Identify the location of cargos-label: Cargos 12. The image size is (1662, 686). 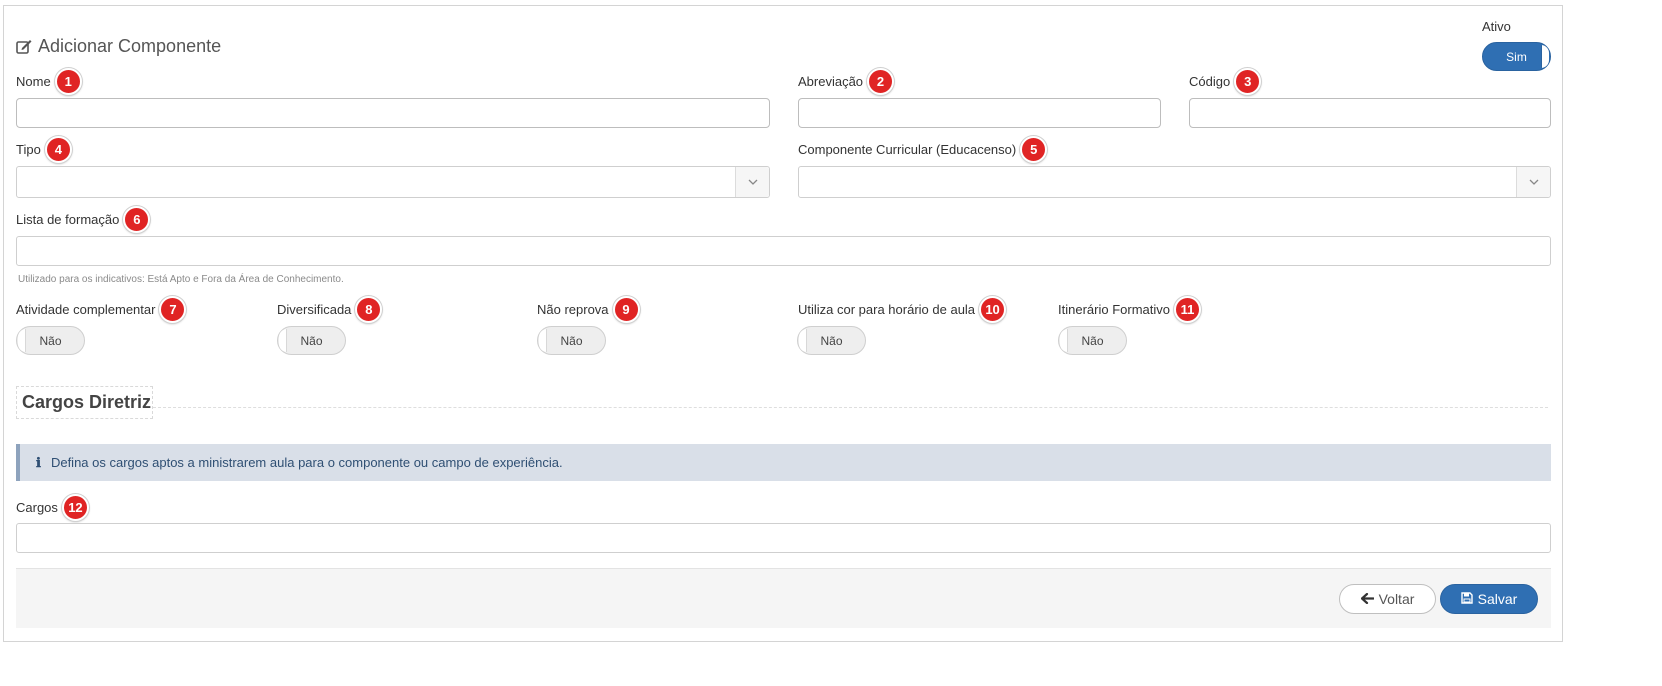
(52, 507).